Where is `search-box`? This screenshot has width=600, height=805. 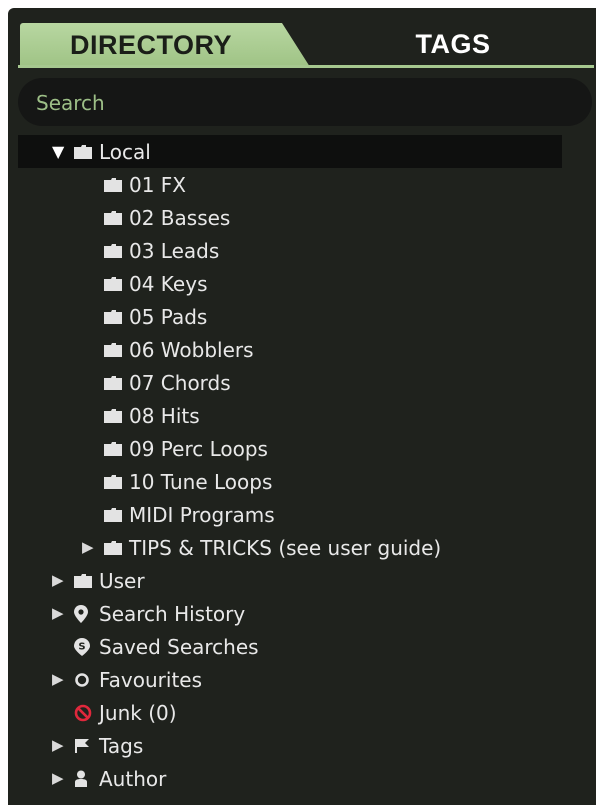
search-box is located at coordinates (305, 103).